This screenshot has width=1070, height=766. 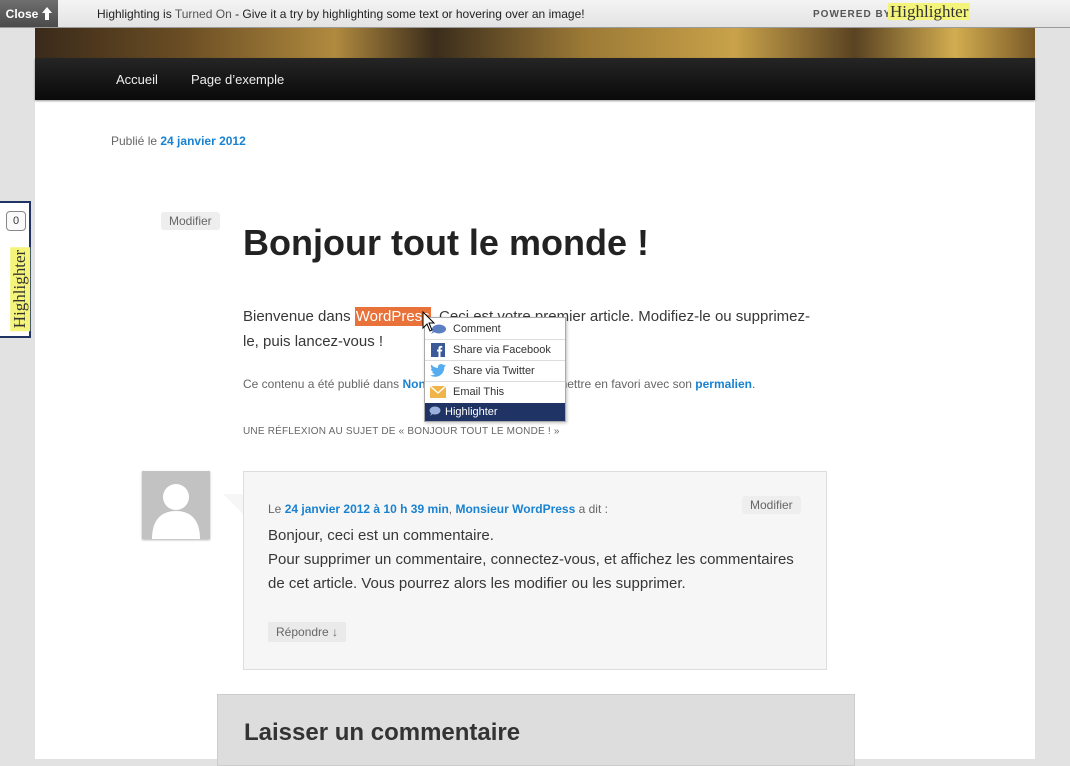 I want to click on avatar, so click(x=176, y=505).